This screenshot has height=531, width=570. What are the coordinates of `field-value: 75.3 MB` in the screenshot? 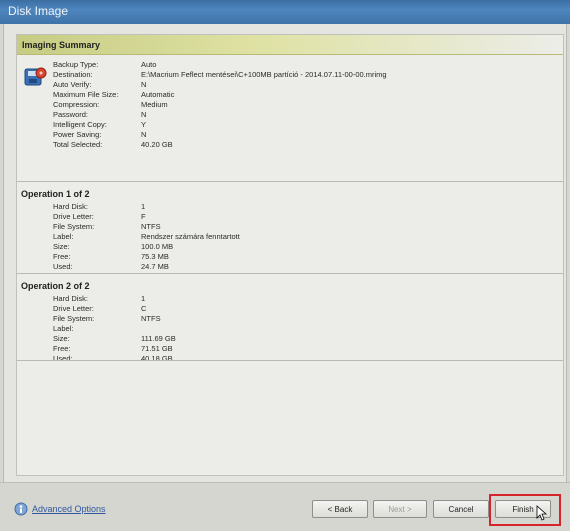 It's located at (155, 256).